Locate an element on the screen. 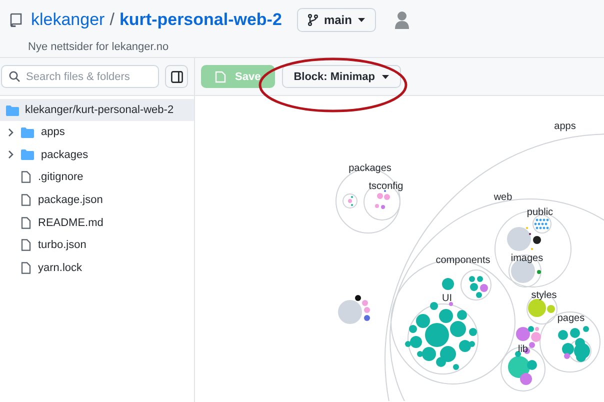 The height and width of the screenshot is (402, 604). minimap-label: pages is located at coordinates (571, 318).